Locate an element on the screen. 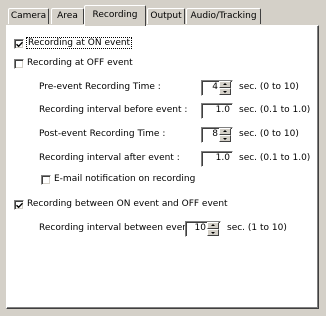  interval-between-unit: sec. (1 to 10) is located at coordinates (257, 228).